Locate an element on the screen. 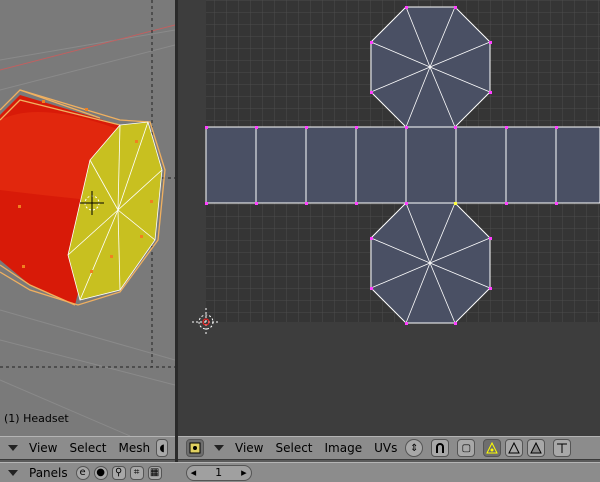 This screenshot has height=482, width=600. buttons-window-header: Panels e ● ⚲ ⌗ ▦ ◂ 1 ▸ is located at coordinates (300, 472).